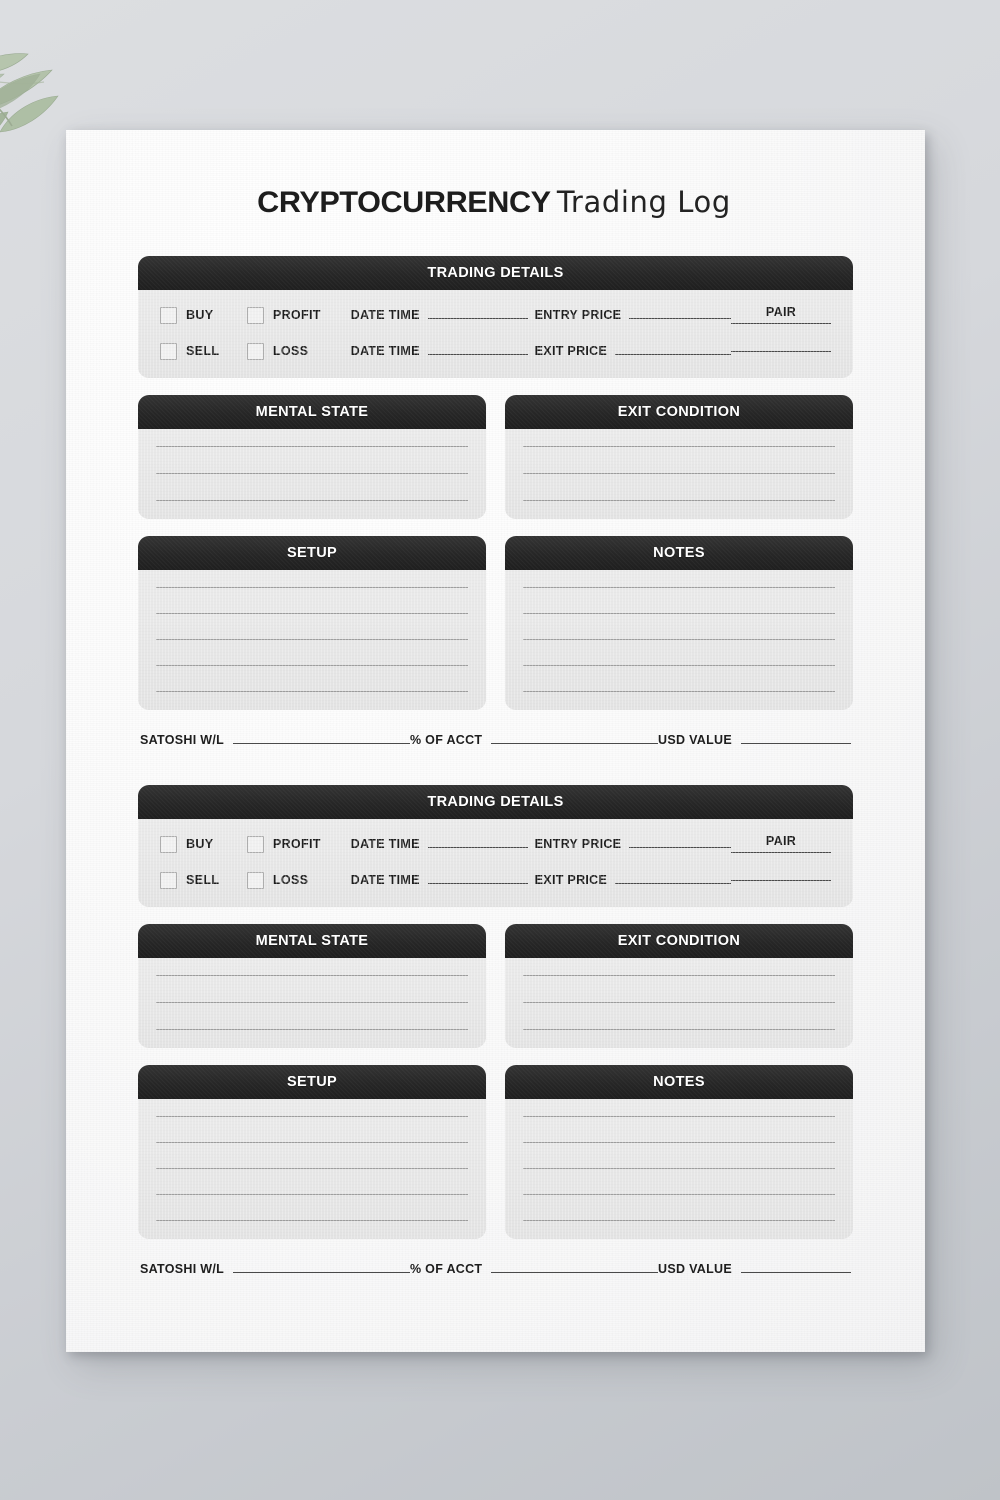 The image size is (1000, 1500). I want to click on entry-datetime-field-2: DATE TIME, so click(443, 844).